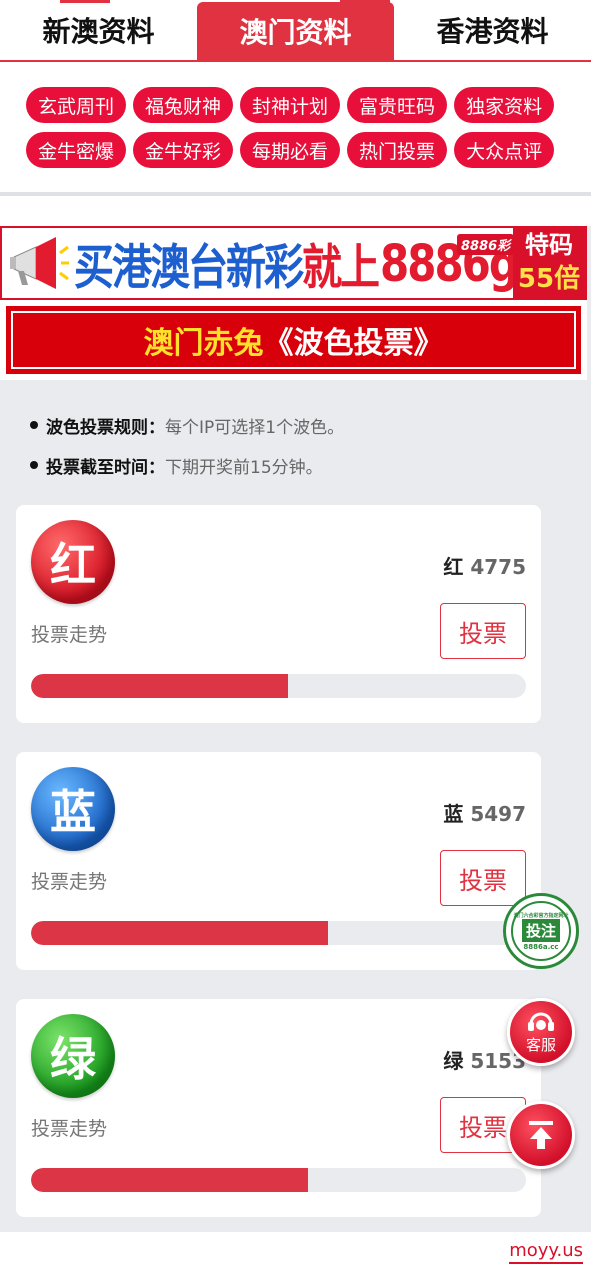 Image resolution: width=591 pixels, height=1267 pixels. What do you see at coordinates (498, 814) in the screenshot?
I see `vote-number: 5497` at bounding box center [498, 814].